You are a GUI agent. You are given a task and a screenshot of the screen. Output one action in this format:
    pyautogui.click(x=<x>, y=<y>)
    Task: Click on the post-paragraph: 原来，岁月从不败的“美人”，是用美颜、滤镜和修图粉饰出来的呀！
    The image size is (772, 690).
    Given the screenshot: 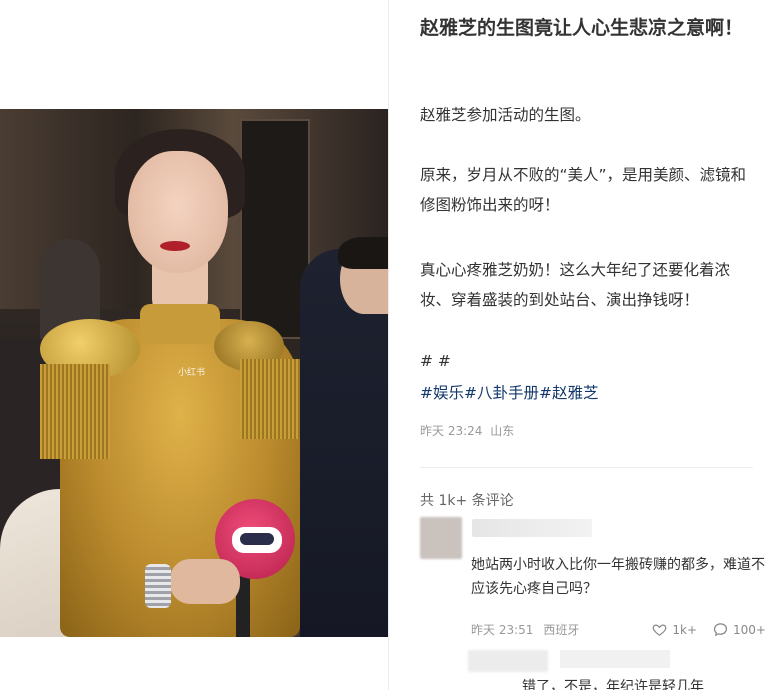 What is the action you would take?
    pyautogui.click(x=583, y=190)
    